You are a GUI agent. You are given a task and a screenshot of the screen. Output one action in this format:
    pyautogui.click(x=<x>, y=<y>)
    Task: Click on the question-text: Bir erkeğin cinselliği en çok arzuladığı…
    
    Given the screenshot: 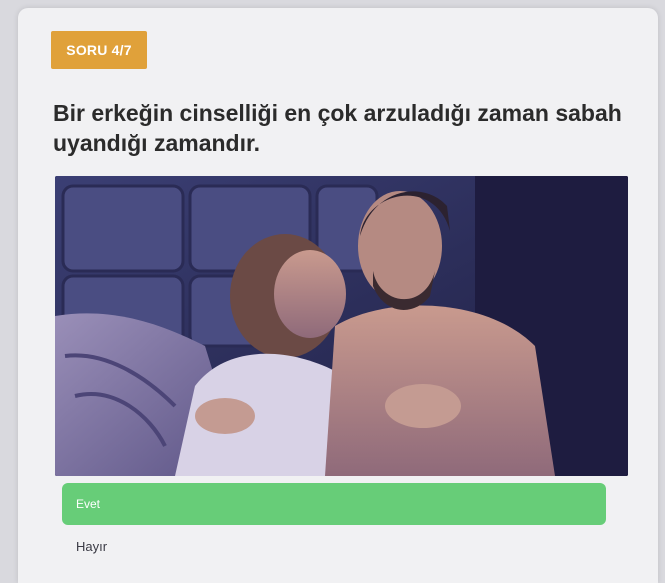 What is the action you would take?
    pyautogui.click(x=337, y=128)
    